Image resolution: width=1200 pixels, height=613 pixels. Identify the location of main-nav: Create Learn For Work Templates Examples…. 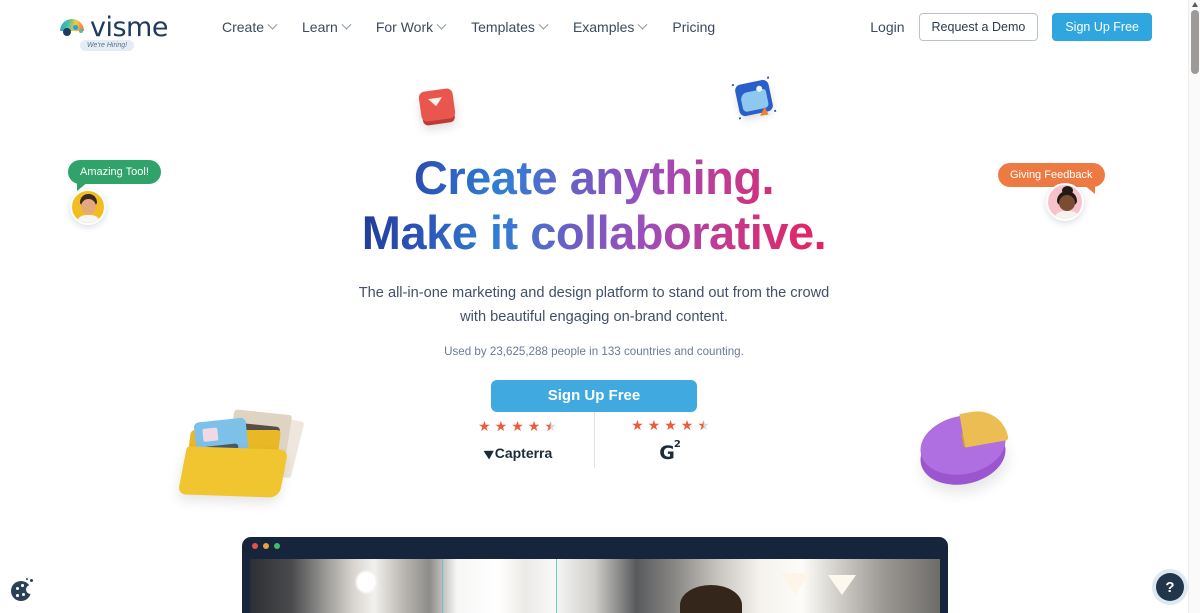
(468, 27).